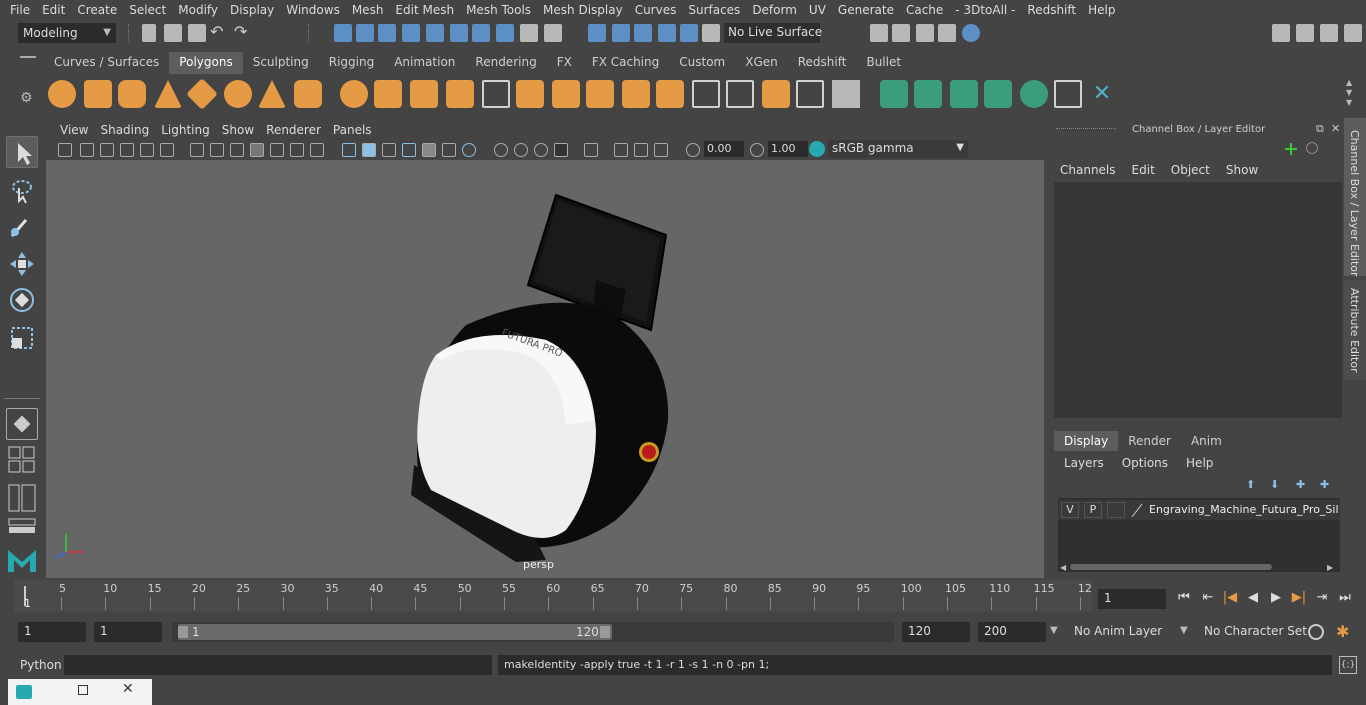  Describe the element at coordinates (1242, 170) in the screenshot. I see `cb-menu-show: Show` at that location.